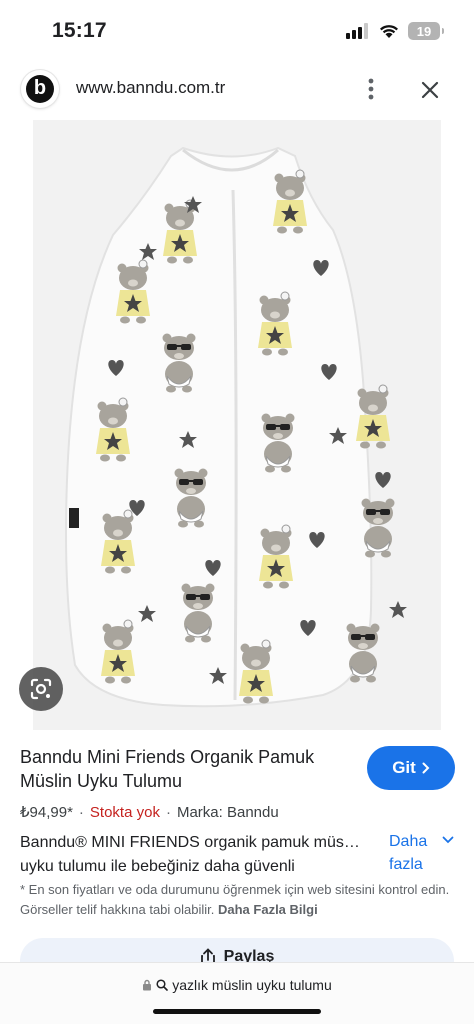  Describe the element at coordinates (79, 30) in the screenshot. I see `status-time: 15:17` at that location.